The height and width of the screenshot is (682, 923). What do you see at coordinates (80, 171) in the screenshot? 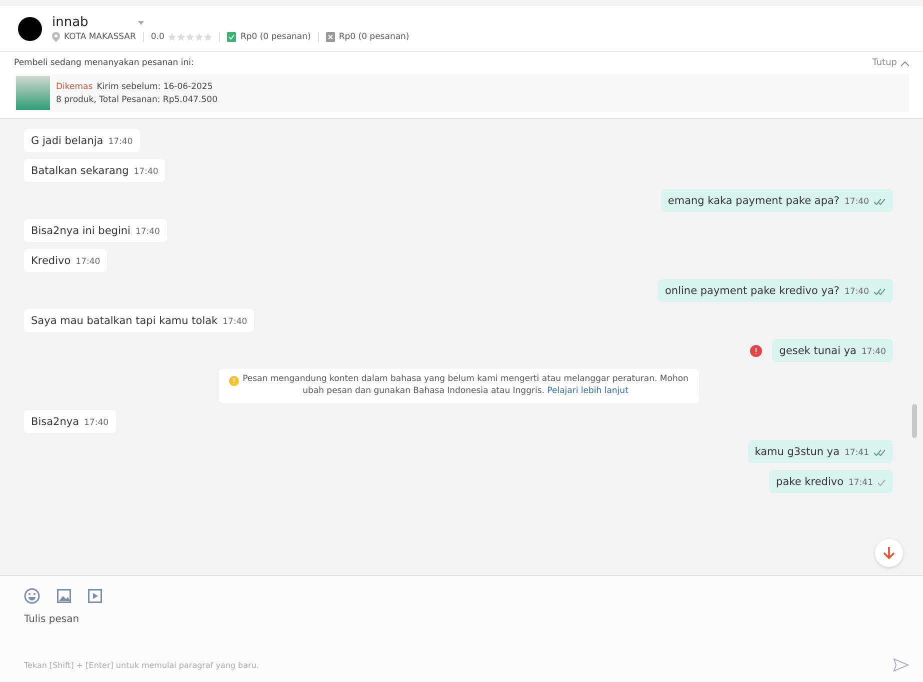
I see `message-text: Batalkan sekarang` at bounding box center [80, 171].